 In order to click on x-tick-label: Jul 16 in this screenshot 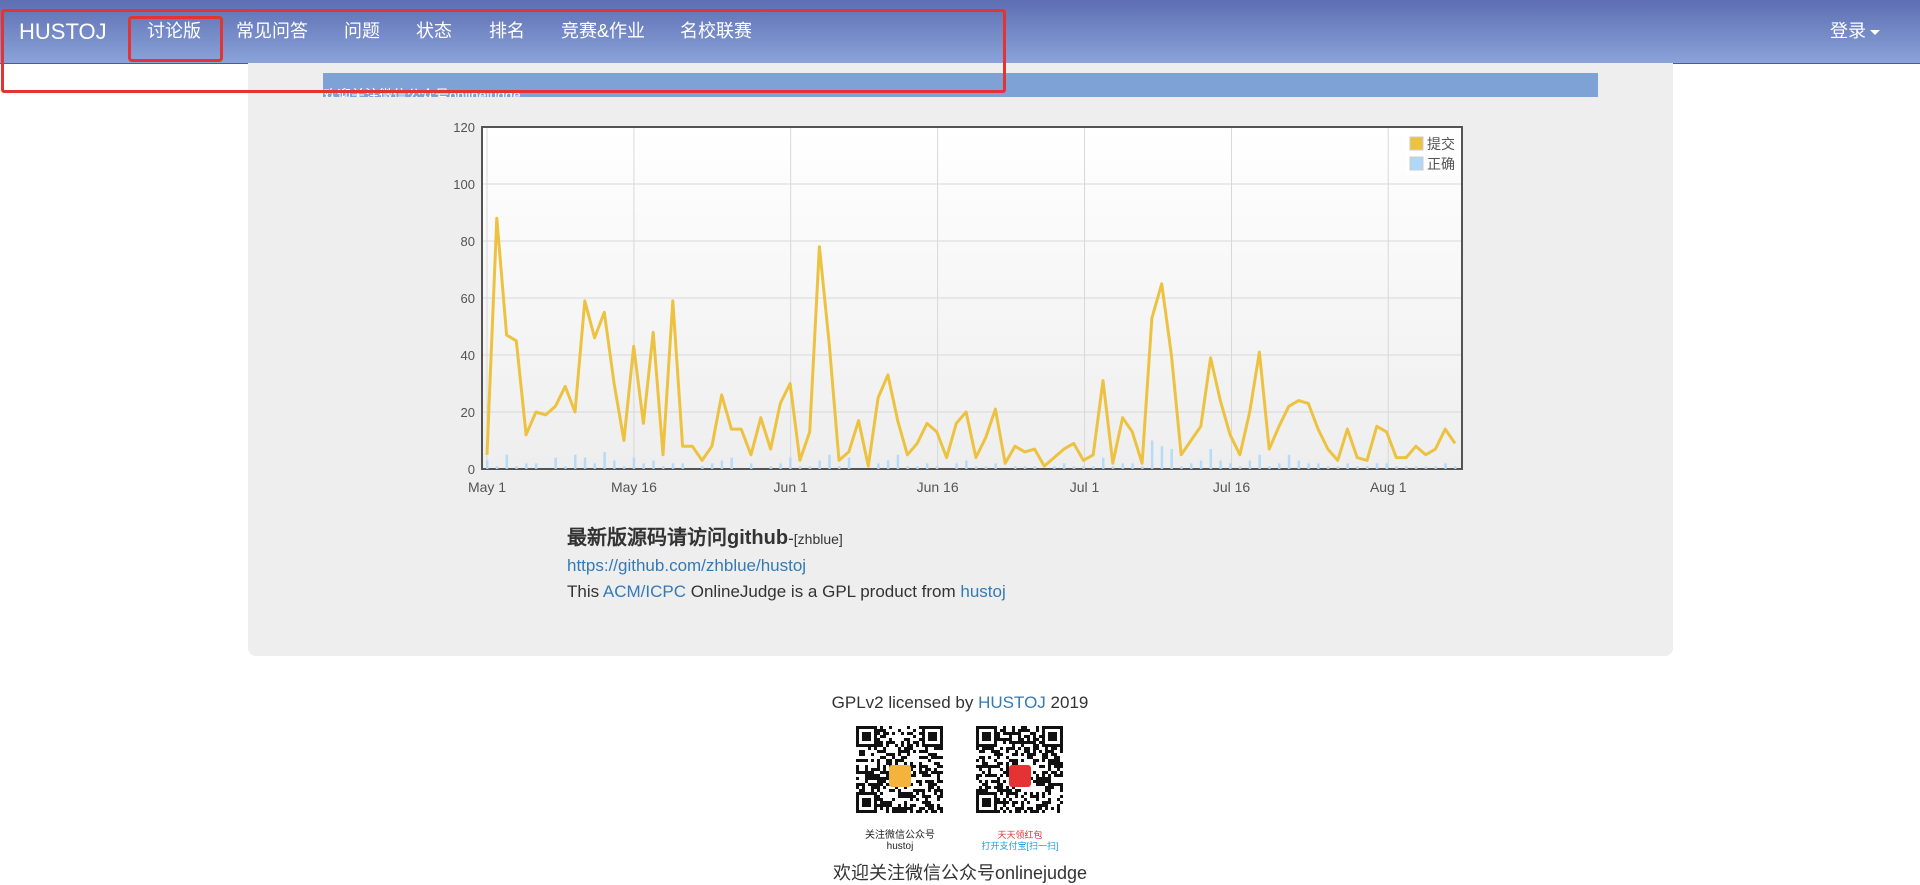, I will do `click(1232, 487)`.